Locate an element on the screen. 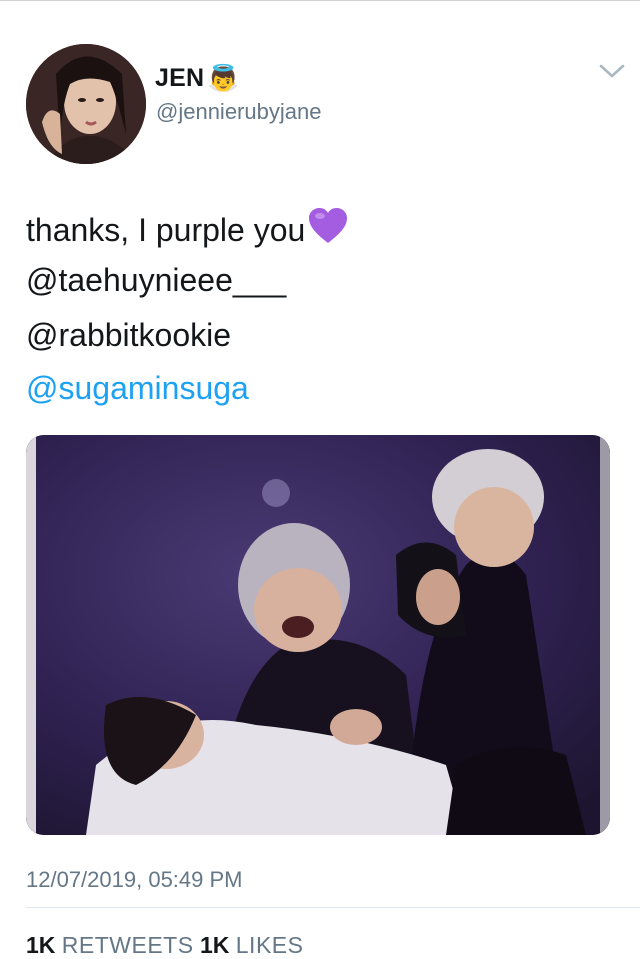  tweet-text-line: thanks, I purple you is located at coordinates (187, 230).